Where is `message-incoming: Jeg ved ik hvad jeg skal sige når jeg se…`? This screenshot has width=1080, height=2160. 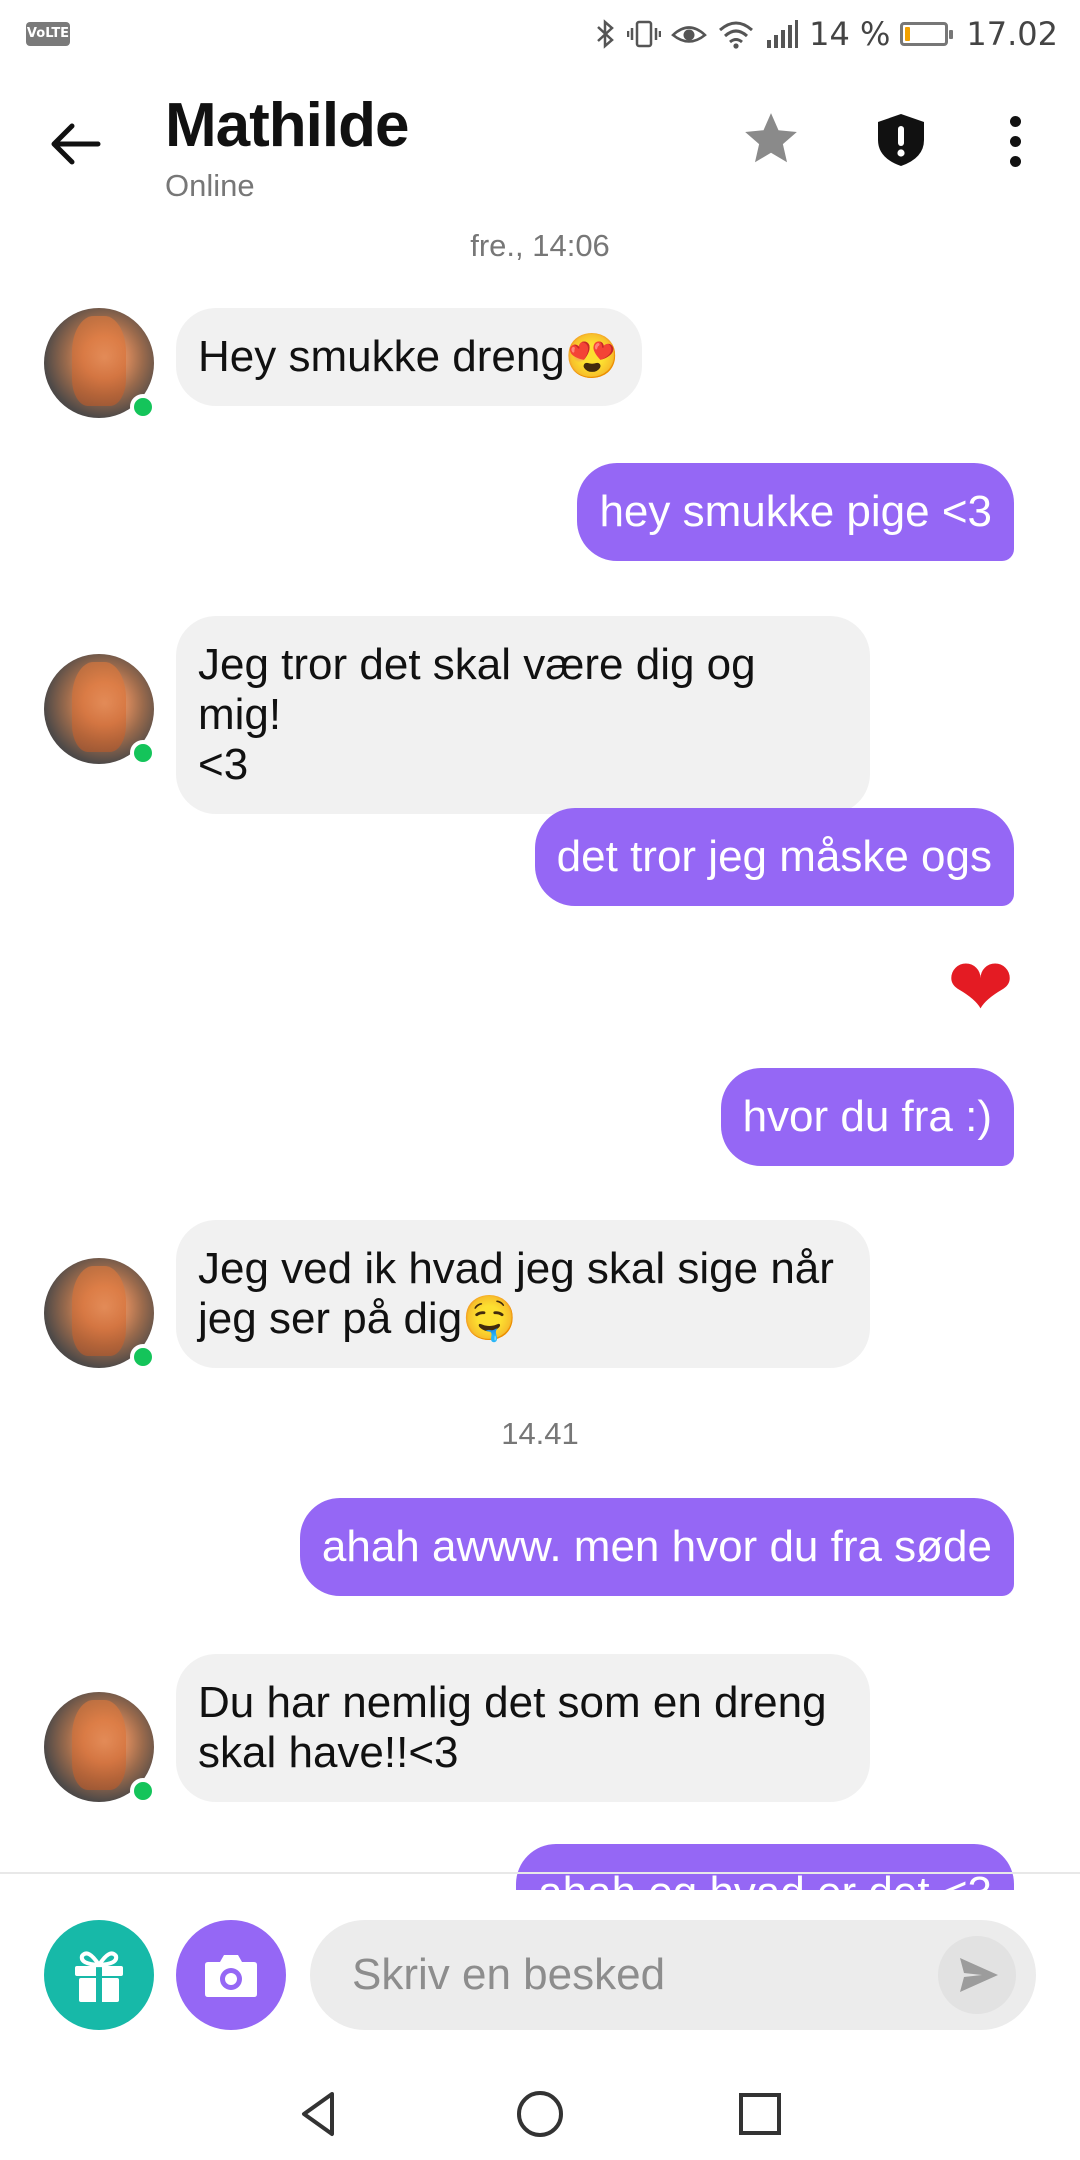 message-incoming: Jeg ved ik hvad jeg skal sige når jeg se… is located at coordinates (523, 1294).